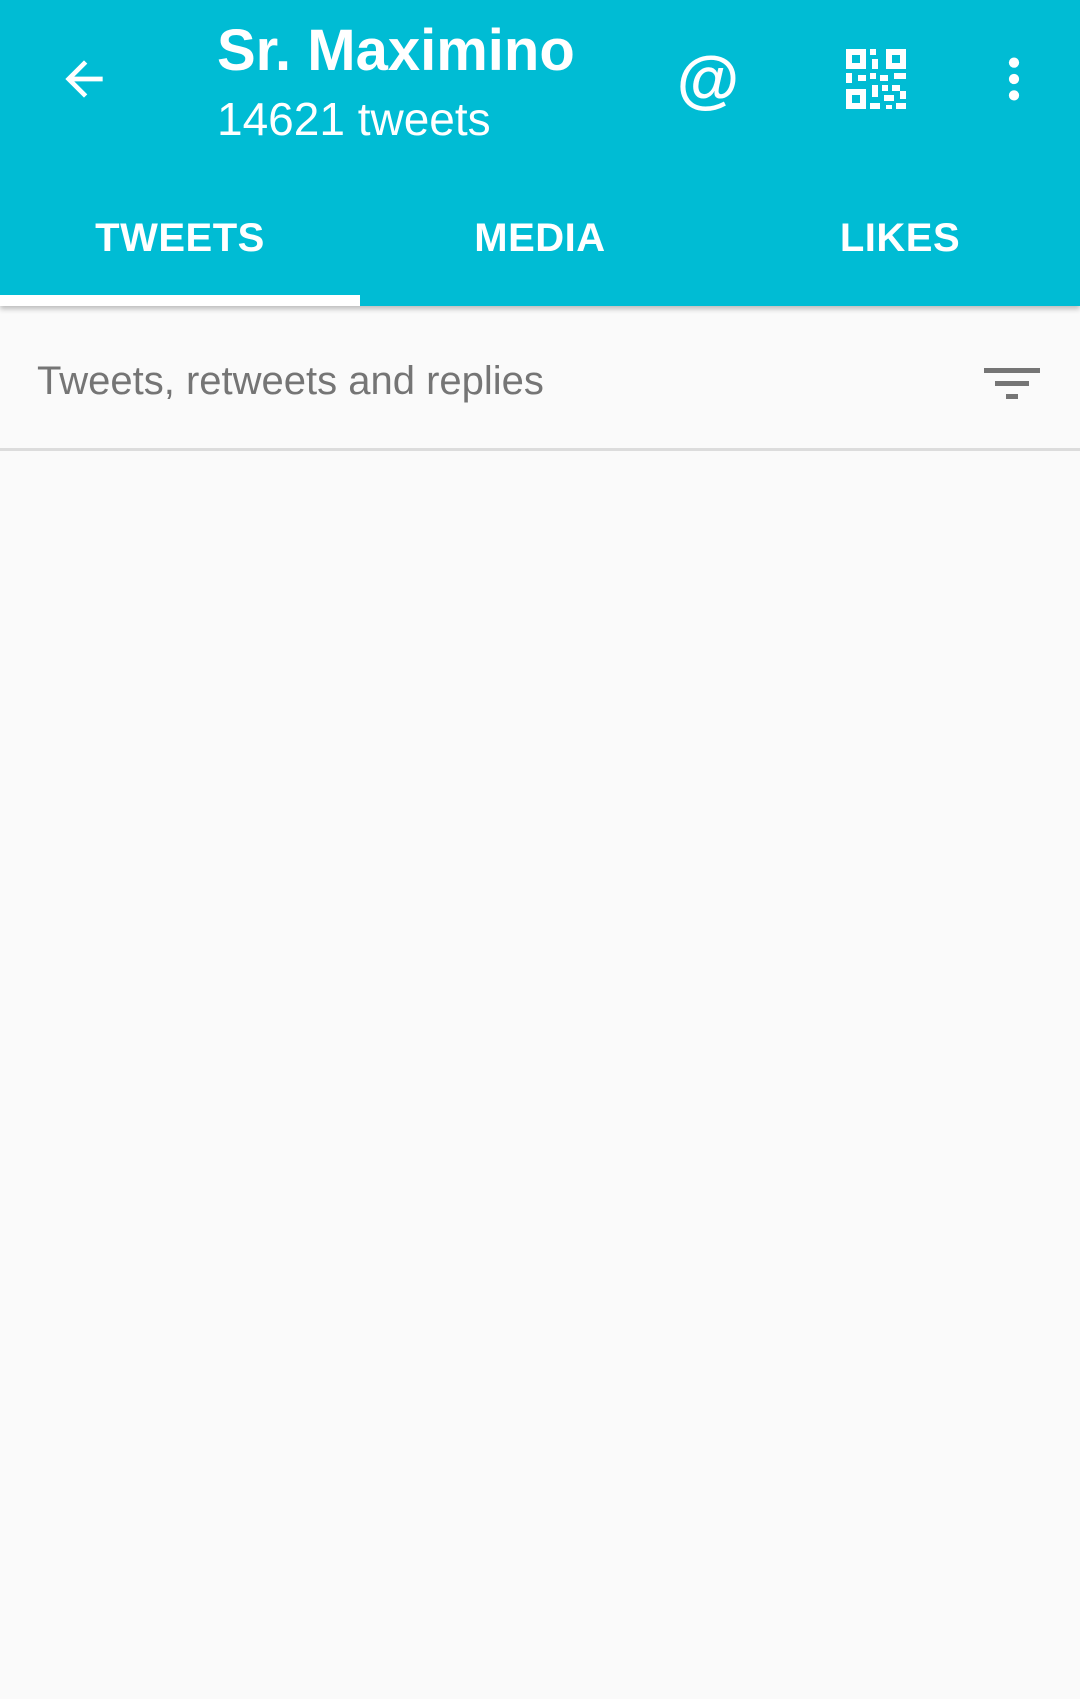 This screenshot has height=1699, width=1080. What do you see at coordinates (540, 237) in the screenshot?
I see `tab-media-label: MEDIA` at bounding box center [540, 237].